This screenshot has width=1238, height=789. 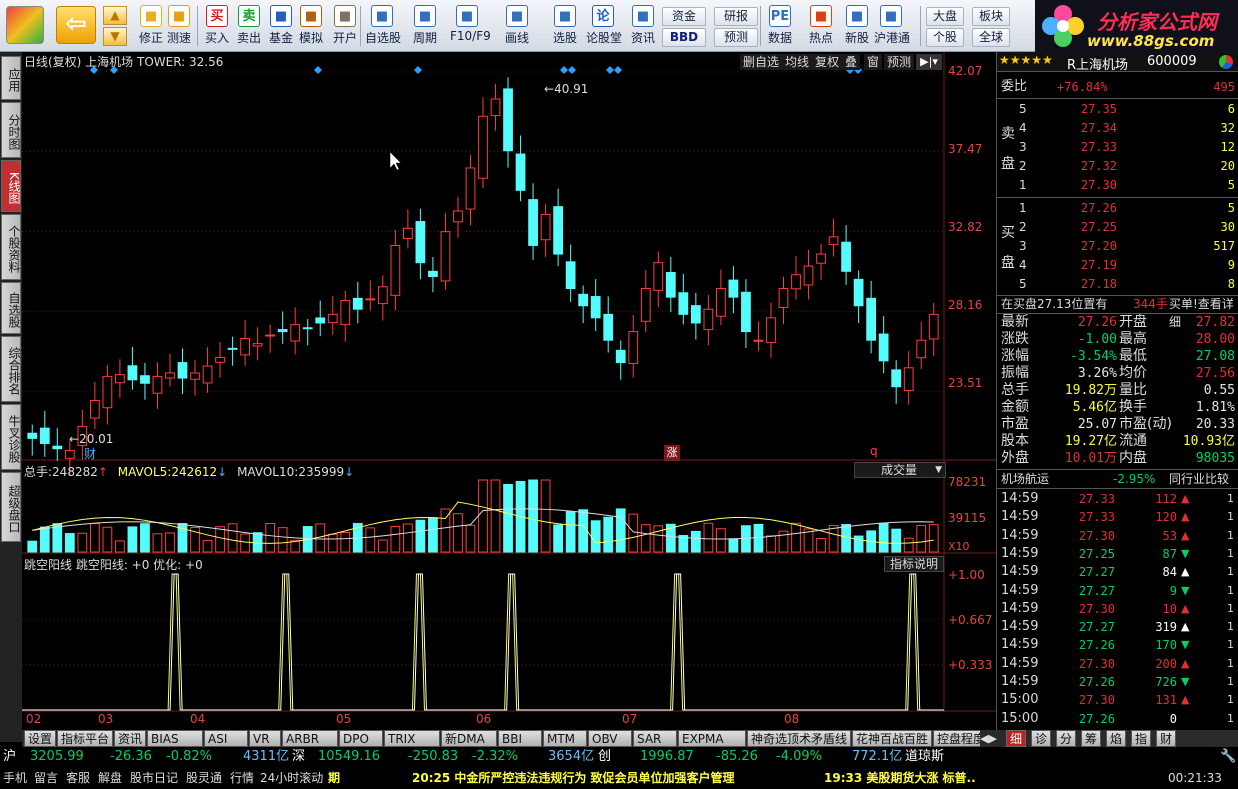 What do you see at coordinates (992, 738) in the screenshot?
I see `panel-arrow-icons: ◀▶` at bounding box center [992, 738].